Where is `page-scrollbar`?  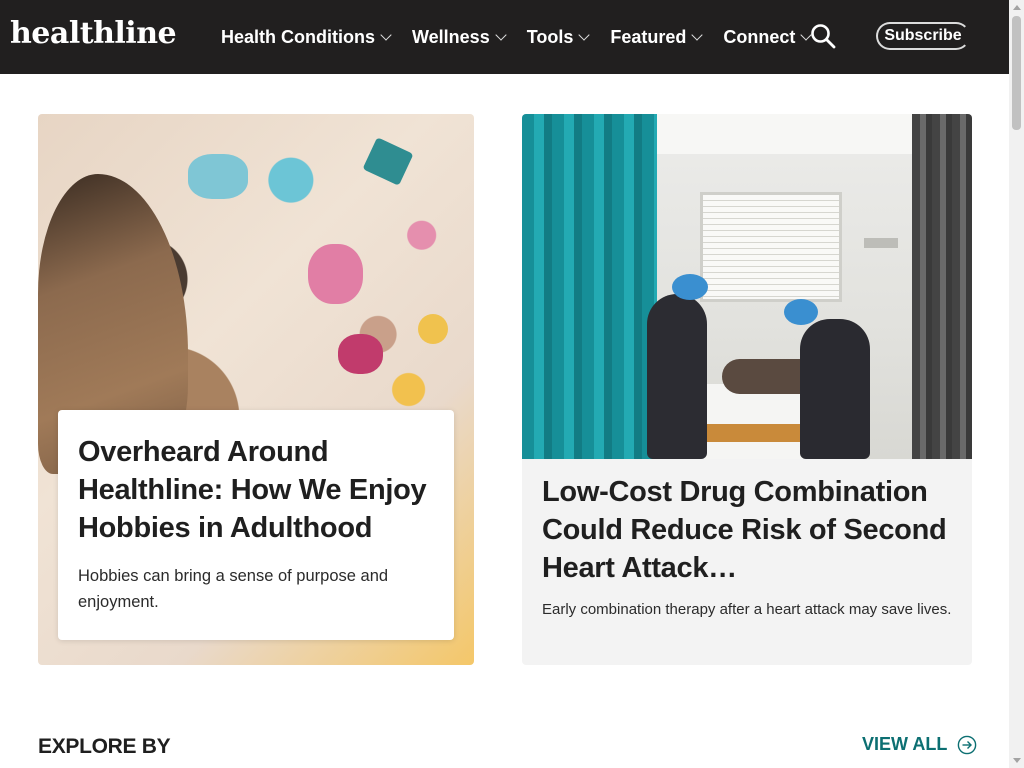 page-scrollbar is located at coordinates (1016, 384).